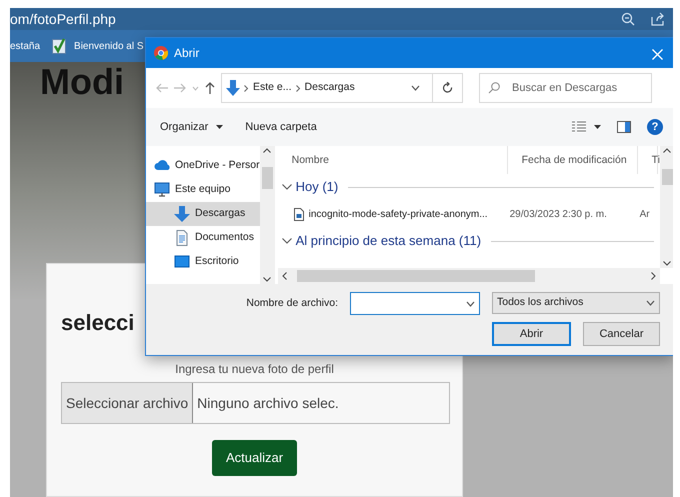 The width and height of the screenshot is (680, 497). What do you see at coordinates (299, 214) in the screenshot?
I see `image-file-icon` at bounding box center [299, 214].